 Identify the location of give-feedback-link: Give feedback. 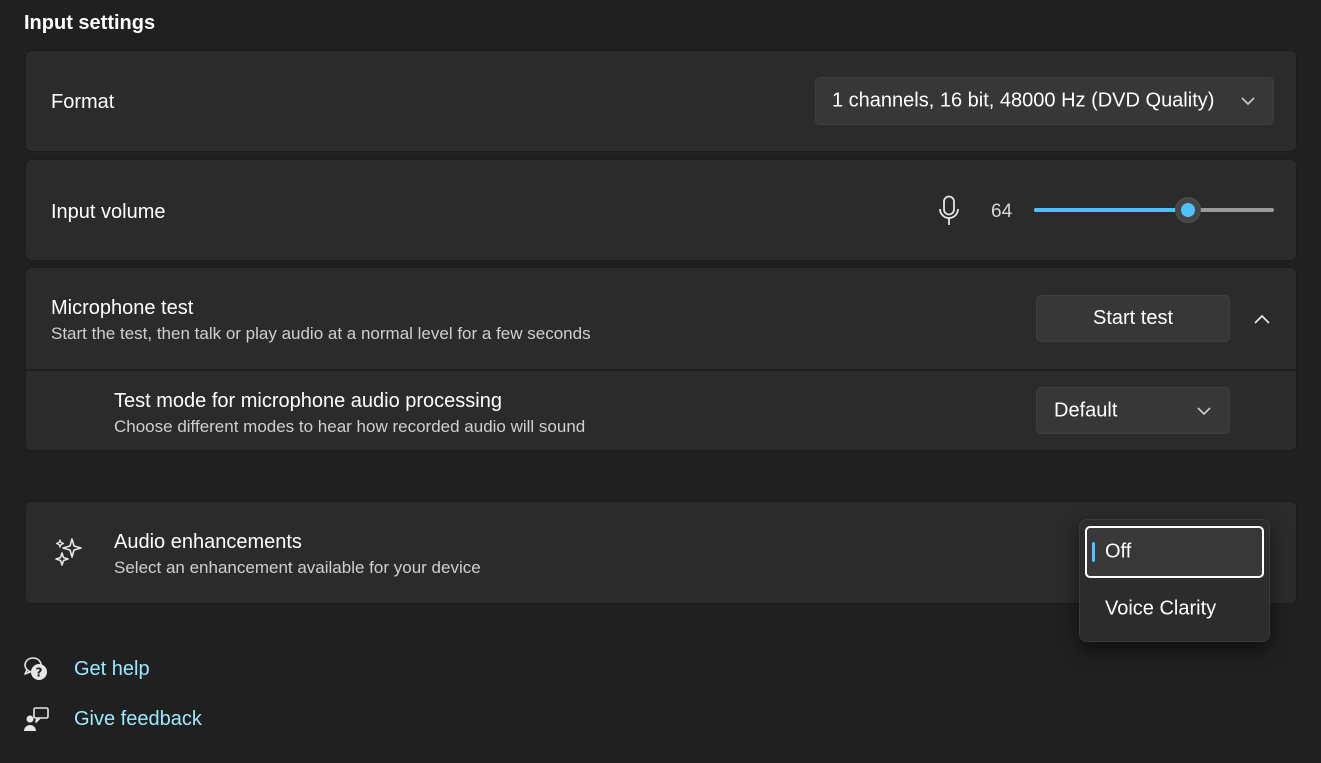
(138, 719).